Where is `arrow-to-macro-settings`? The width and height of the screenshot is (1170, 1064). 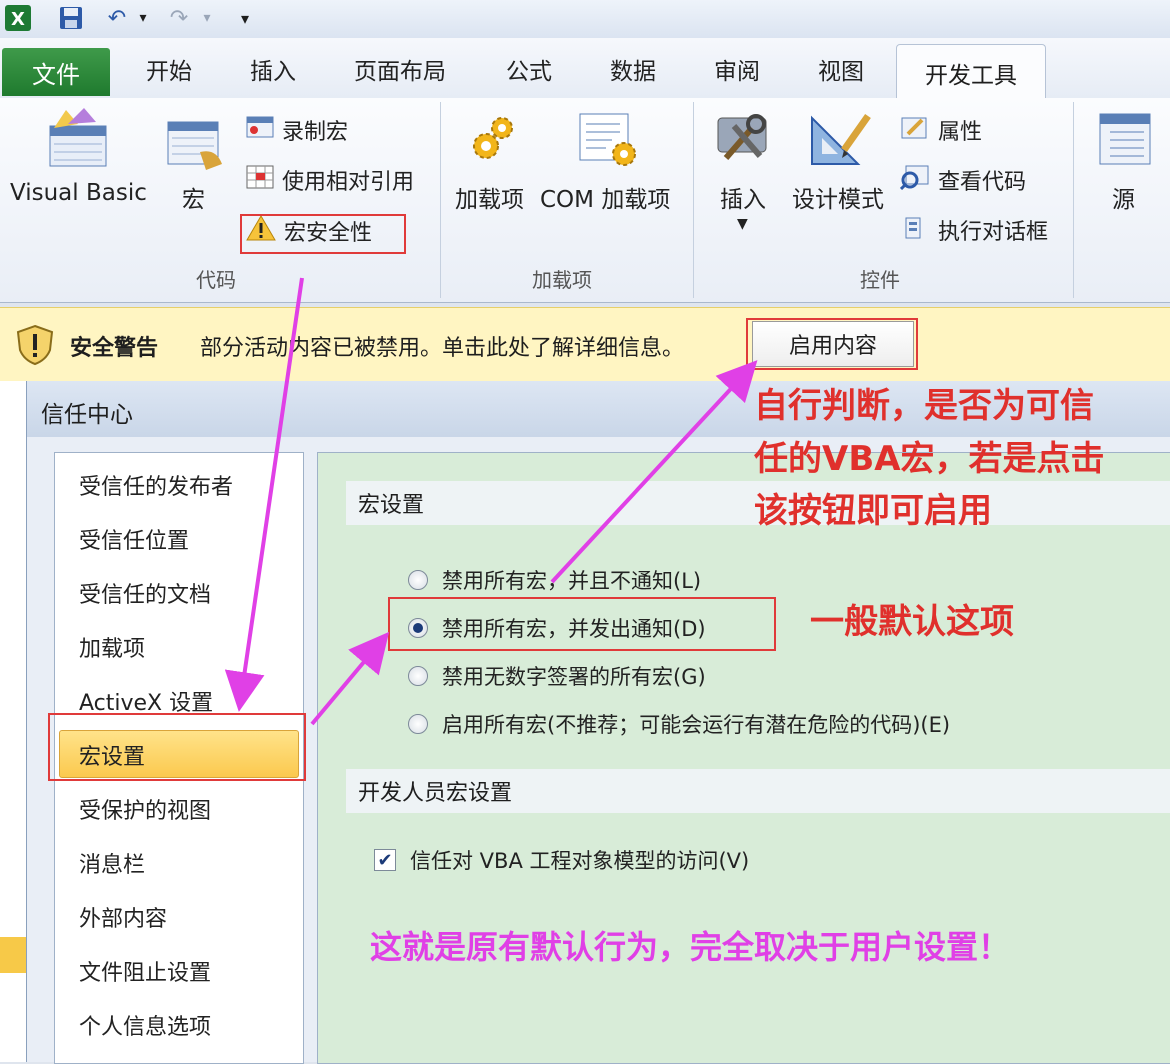 arrow-to-macro-settings is located at coordinates (264, 494).